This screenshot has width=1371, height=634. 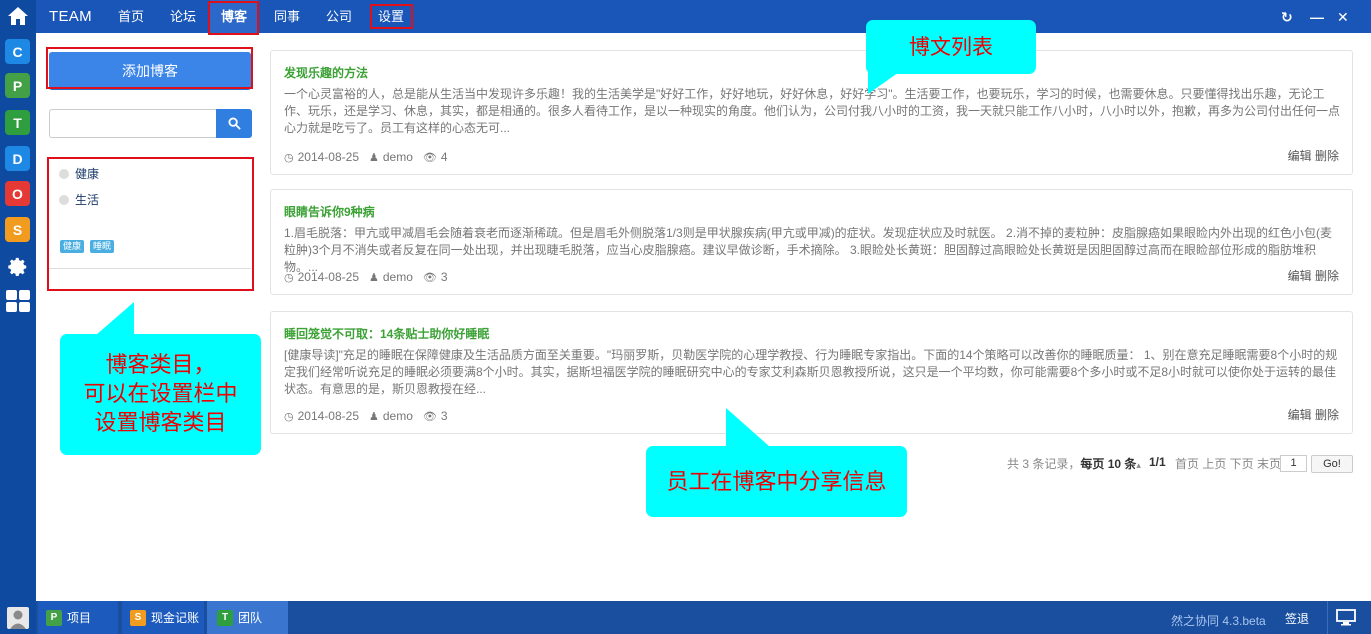 I want to click on pager-links: 首页 上页 下页 末页, so click(x=1228, y=463).